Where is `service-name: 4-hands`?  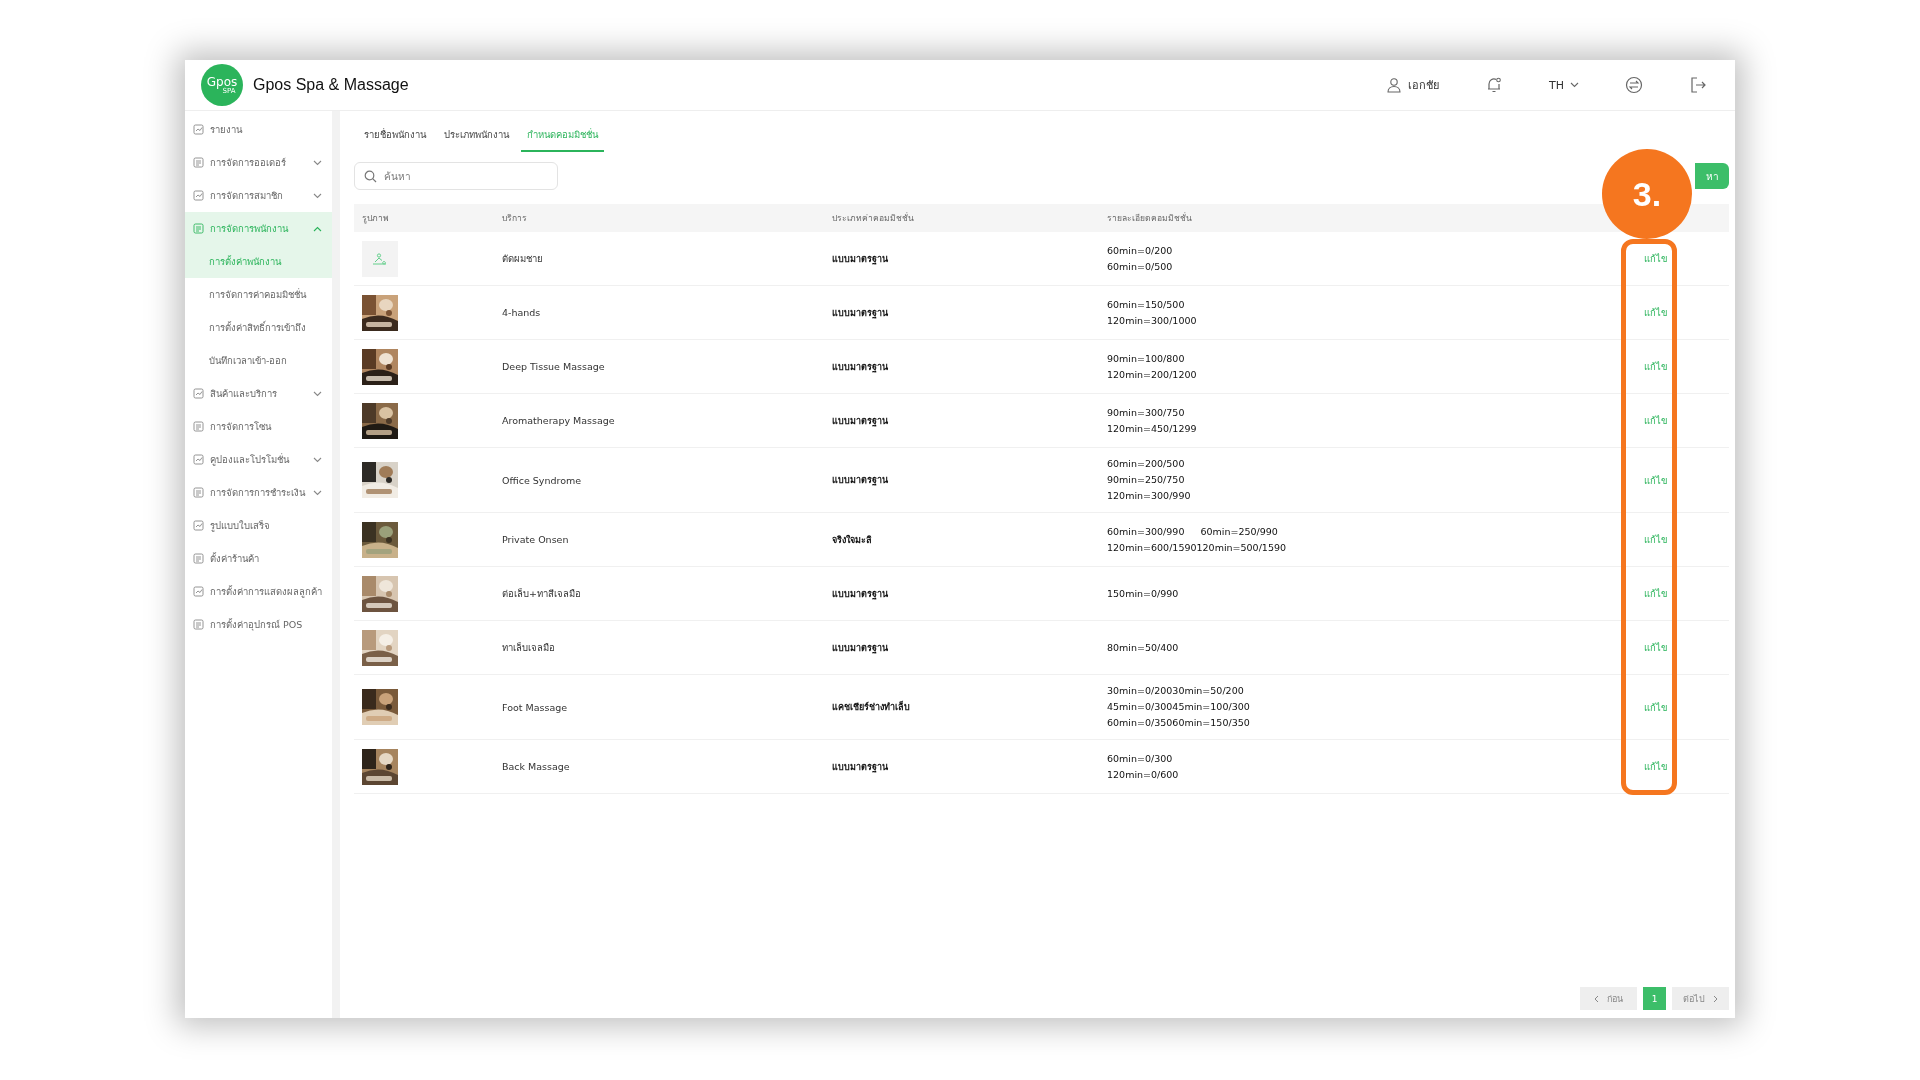 service-name: 4-hands is located at coordinates (521, 312).